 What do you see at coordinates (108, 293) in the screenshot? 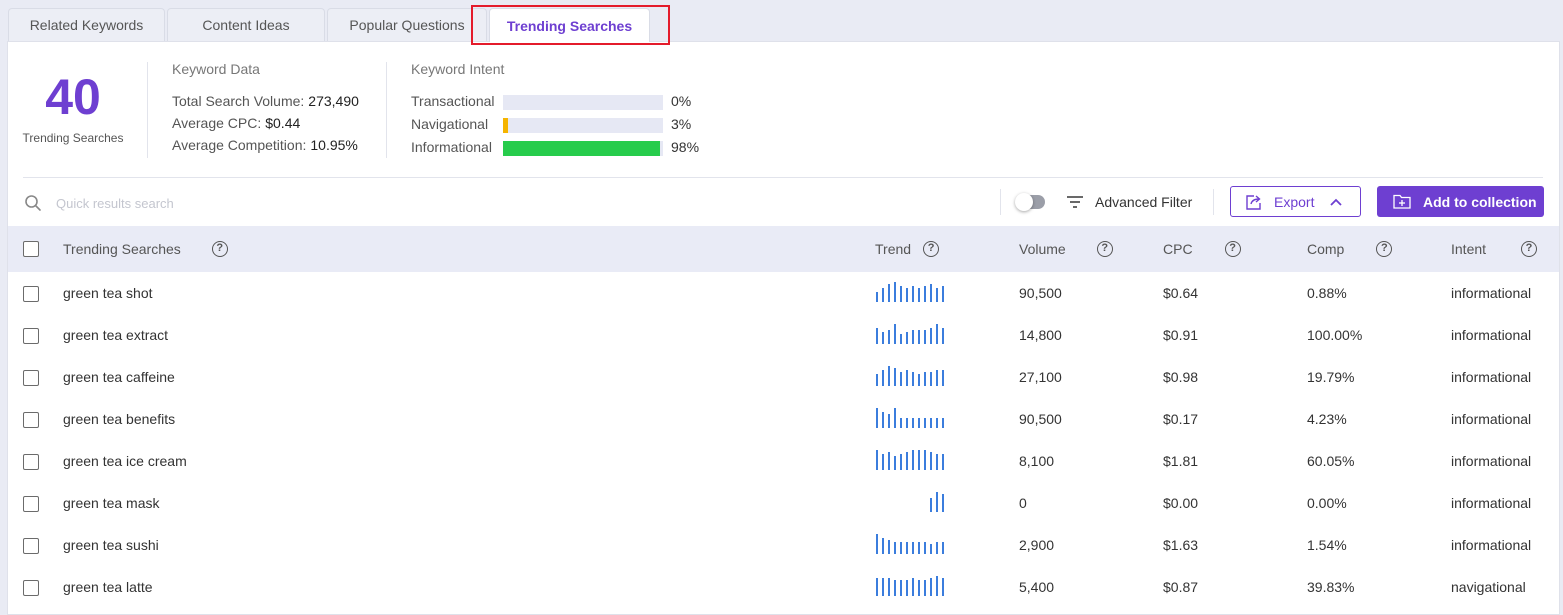
I see `keyword-cell: green tea shot` at bounding box center [108, 293].